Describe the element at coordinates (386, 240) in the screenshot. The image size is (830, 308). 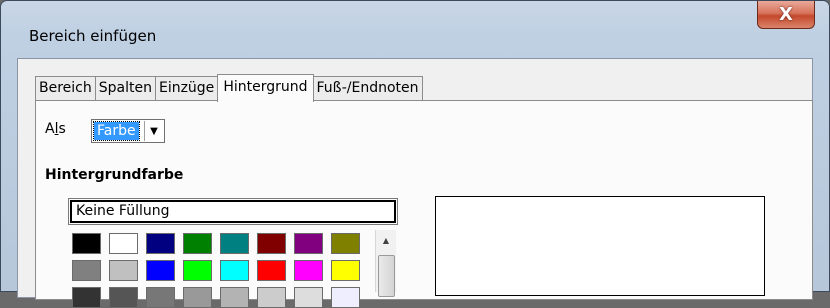
I see `scroll-up-arrow-icon: ▲` at that location.